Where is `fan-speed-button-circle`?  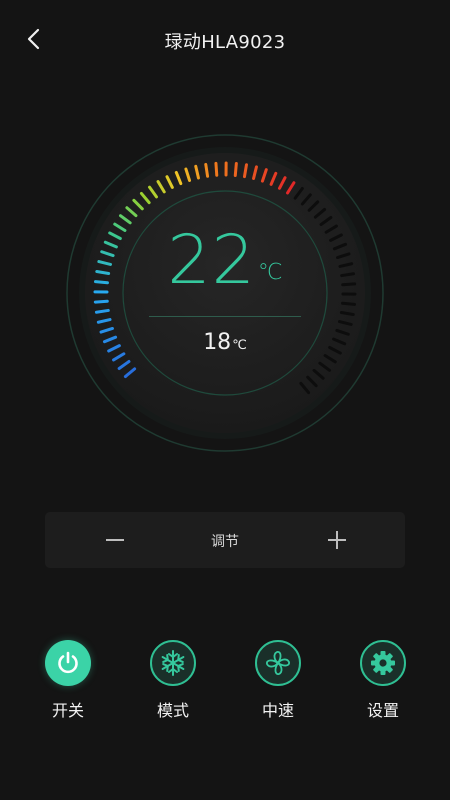 fan-speed-button-circle is located at coordinates (278, 663).